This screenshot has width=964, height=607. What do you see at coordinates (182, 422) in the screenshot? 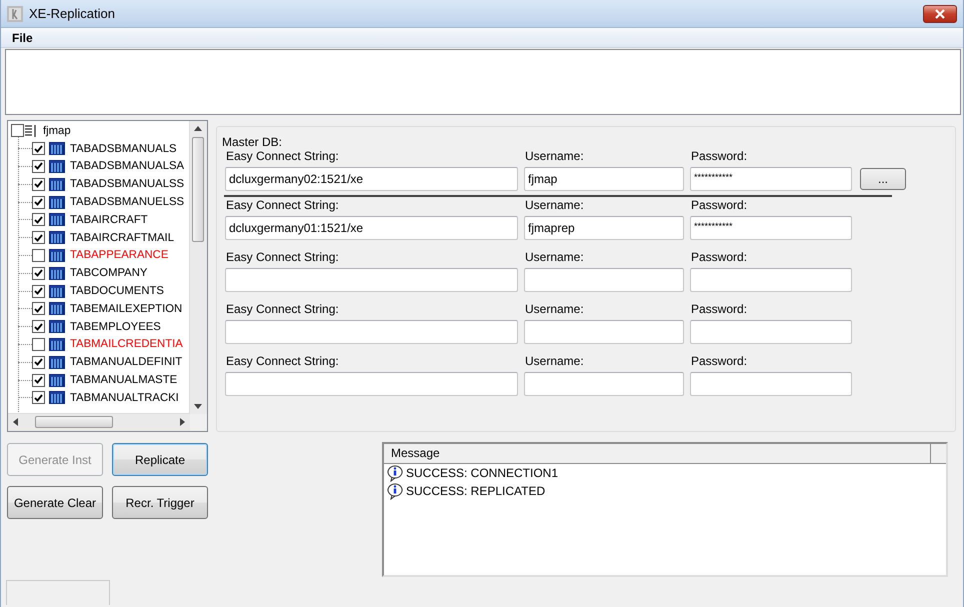
I see `scroll-right-icon` at bounding box center [182, 422].